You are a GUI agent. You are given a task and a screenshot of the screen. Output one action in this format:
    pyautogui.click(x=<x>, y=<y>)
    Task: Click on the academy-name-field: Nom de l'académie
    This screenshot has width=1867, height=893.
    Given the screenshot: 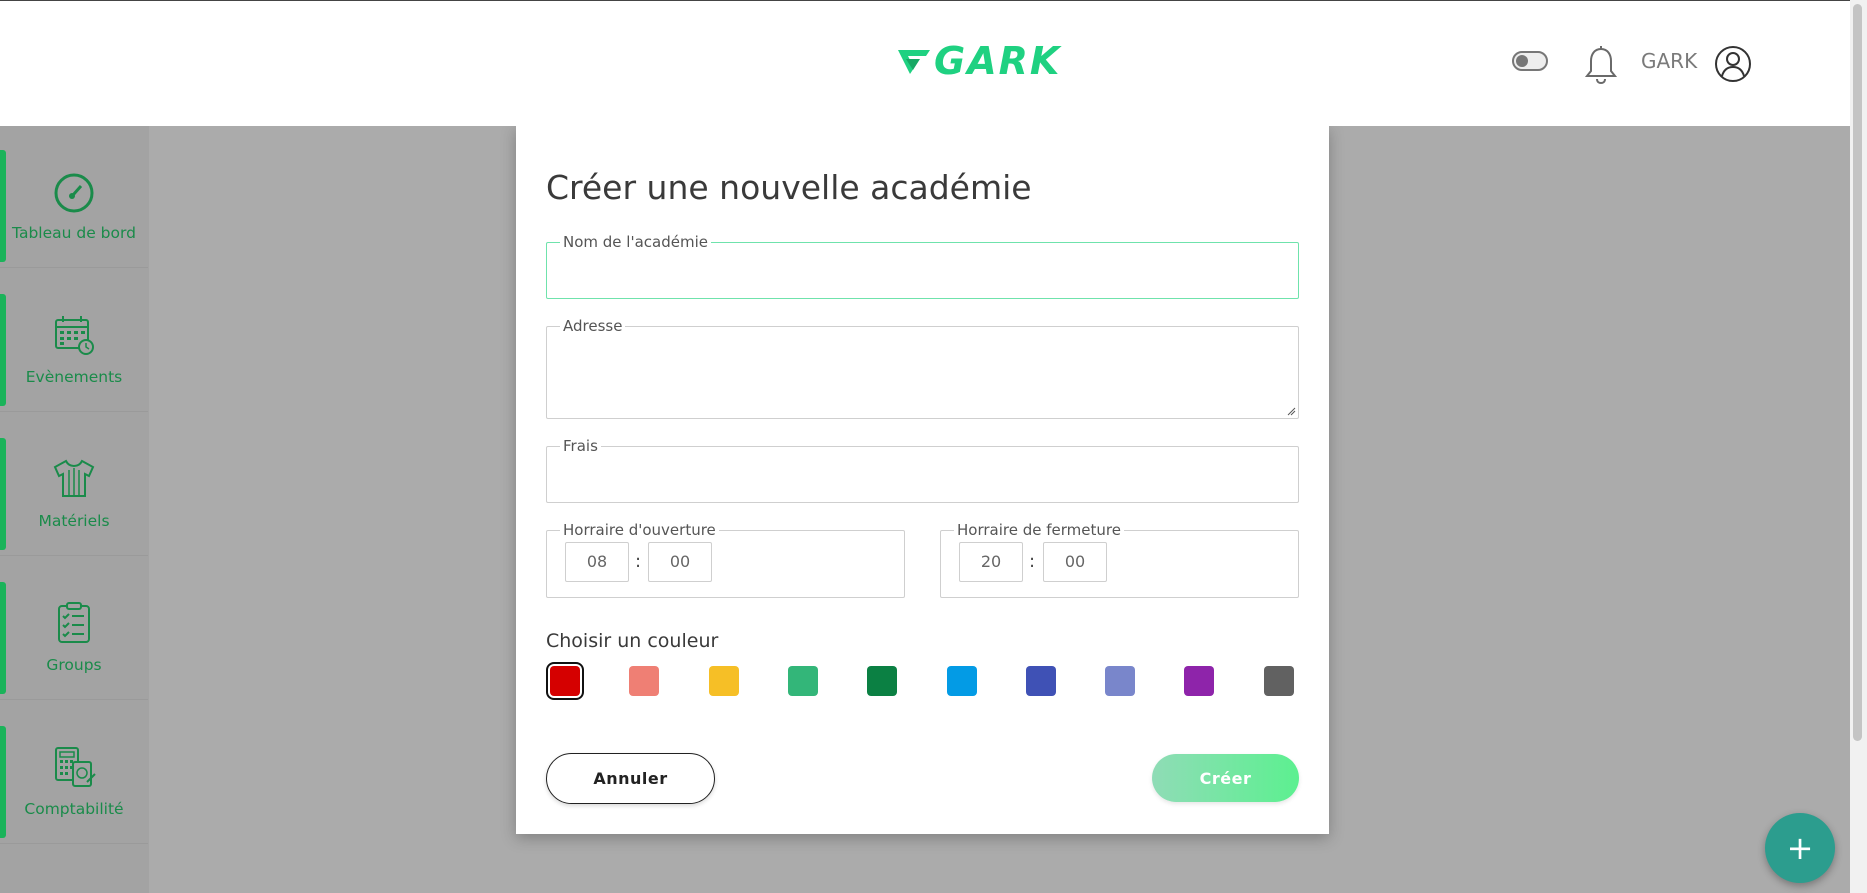 What is the action you would take?
    pyautogui.click(x=922, y=266)
    